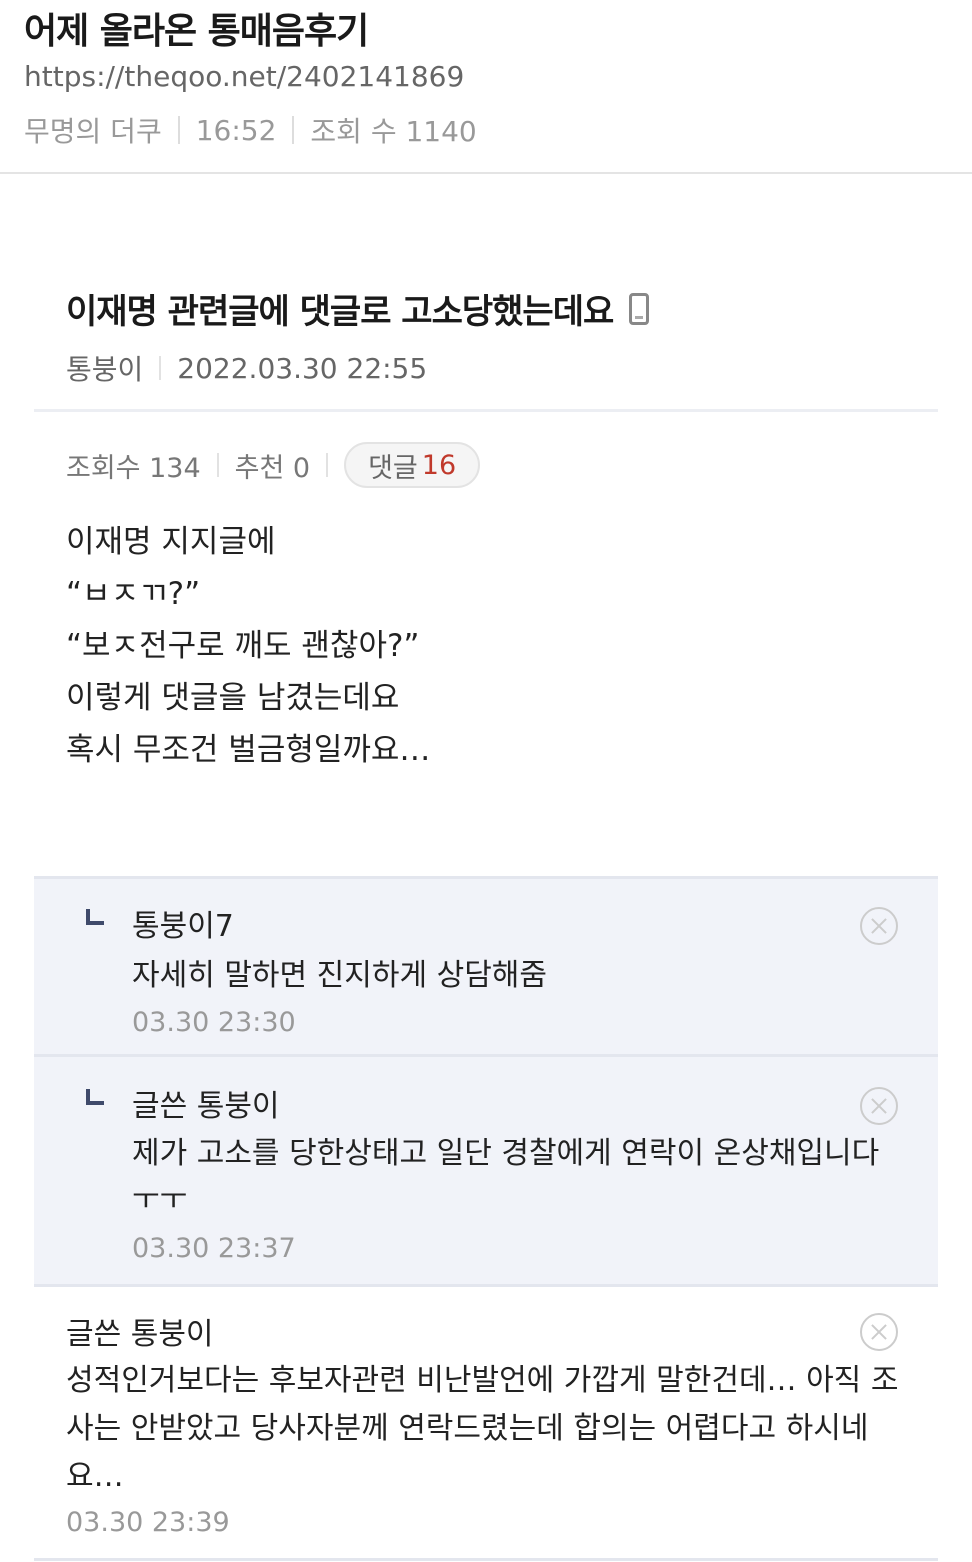  What do you see at coordinates (93, 131) in the screenshot?
I see `shared-post-author: 무명의 더쿠` at bounding box center [93, 131].